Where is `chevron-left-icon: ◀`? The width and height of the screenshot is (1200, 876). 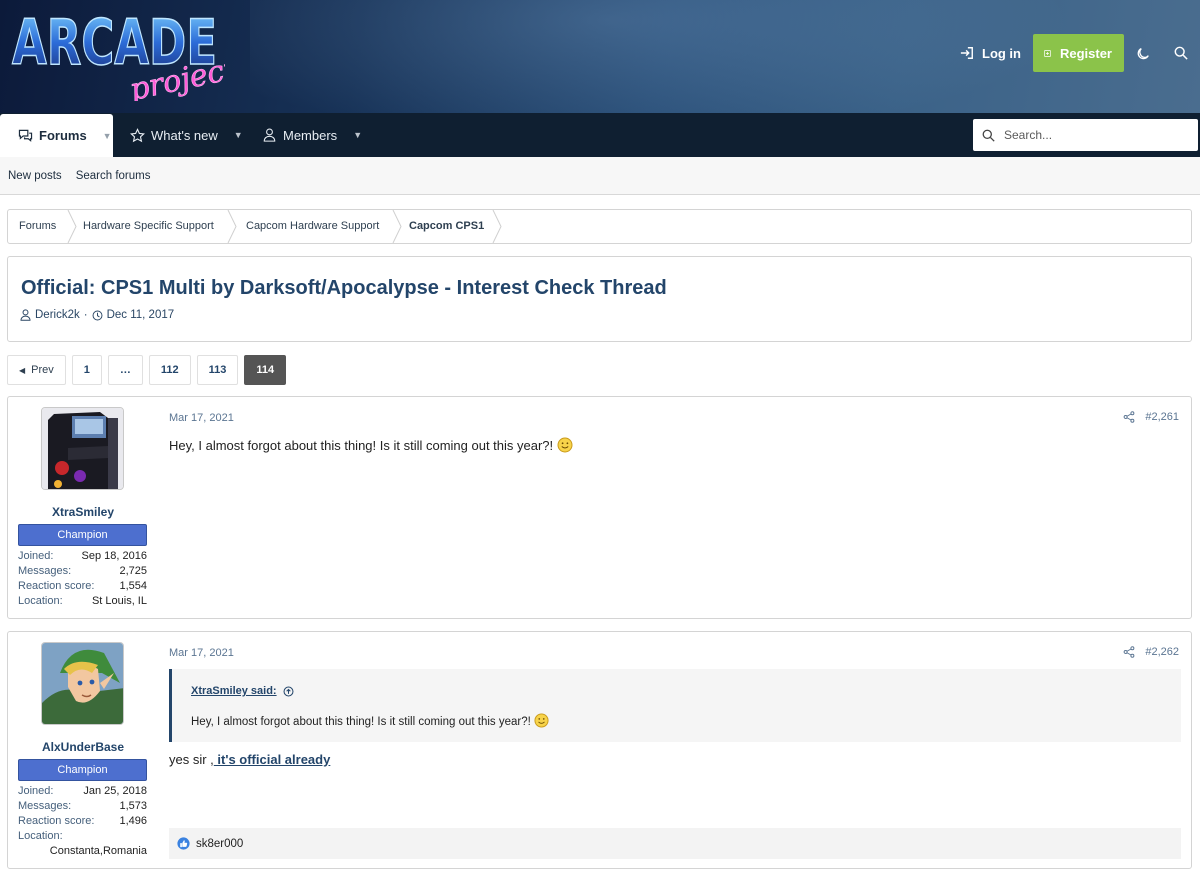 chevron-left-icon: ◀ is located at coordinates (22, 370).